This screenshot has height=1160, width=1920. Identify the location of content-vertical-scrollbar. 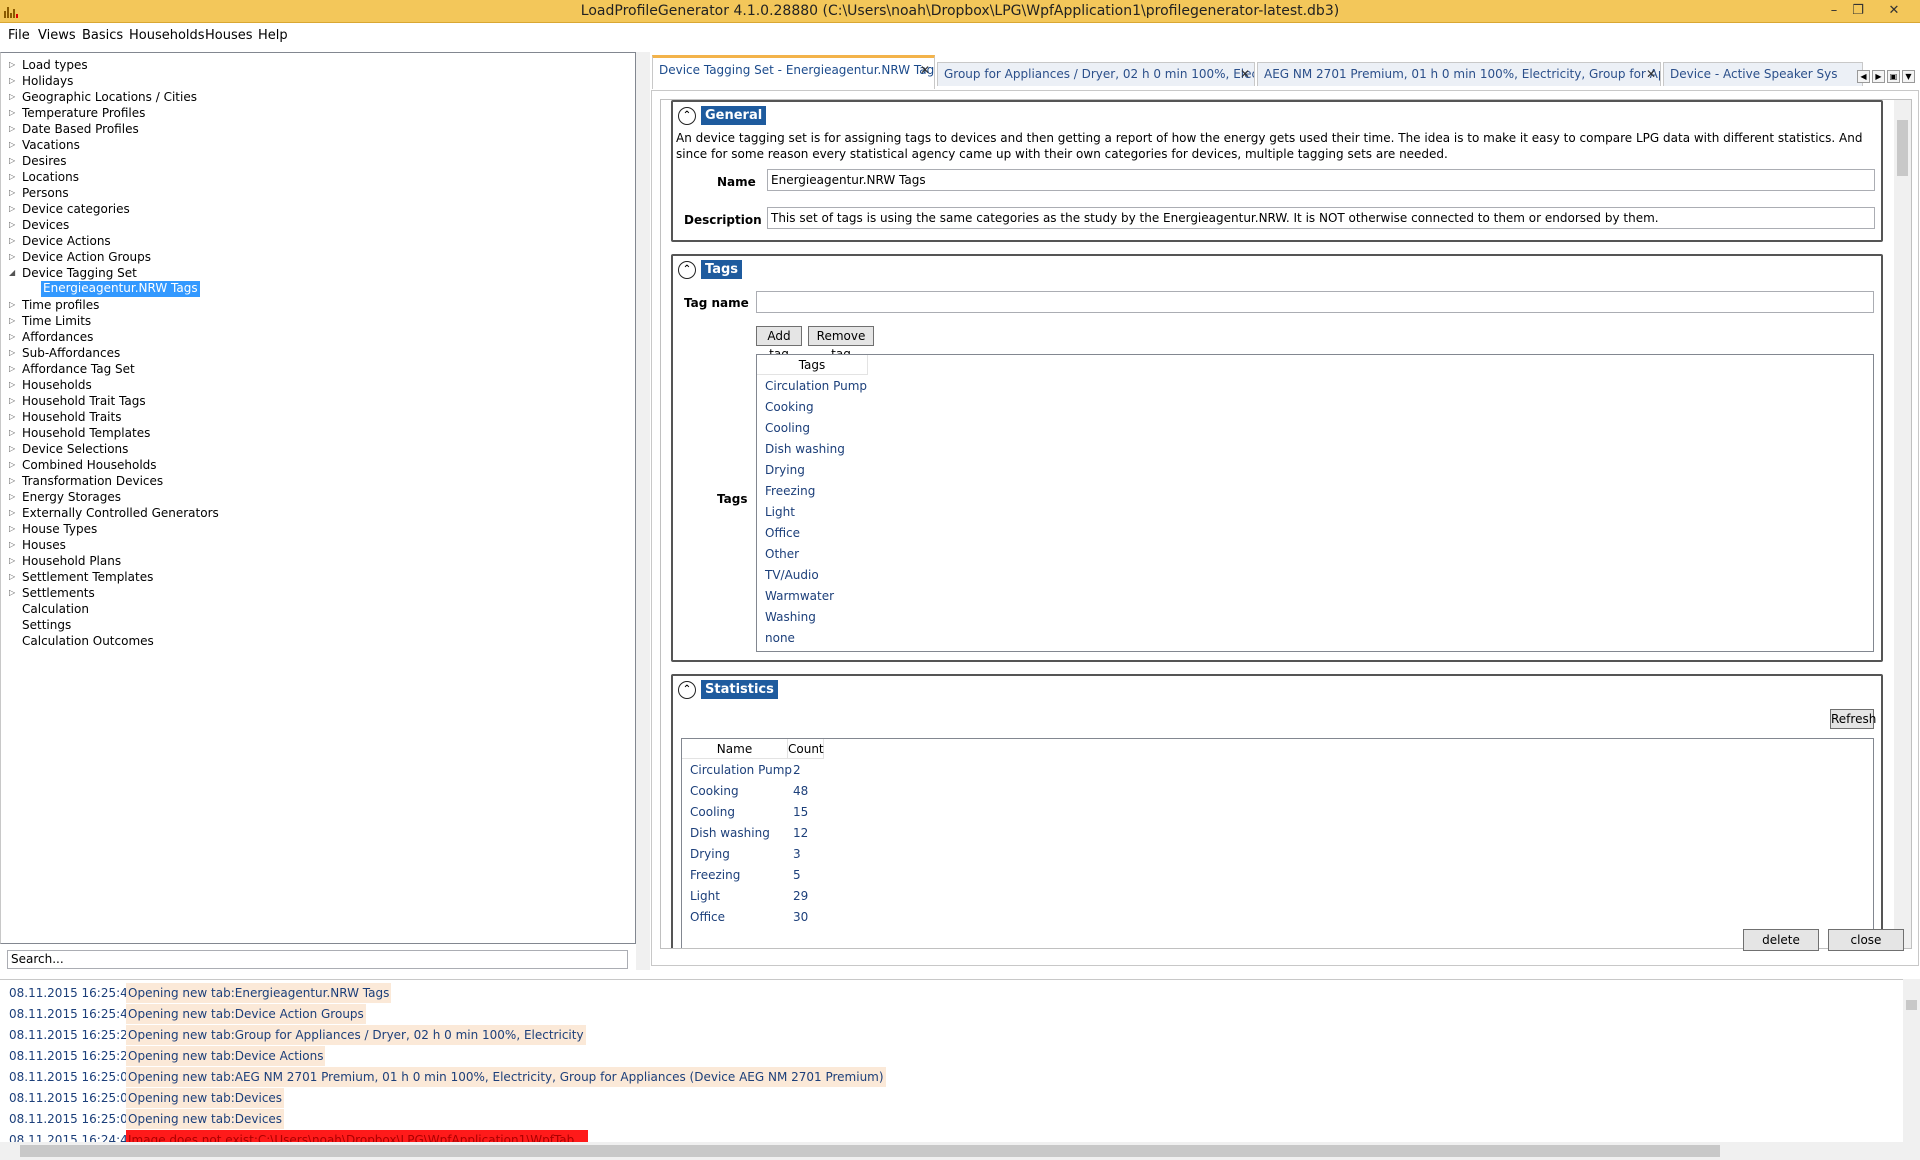
(1902, 524).